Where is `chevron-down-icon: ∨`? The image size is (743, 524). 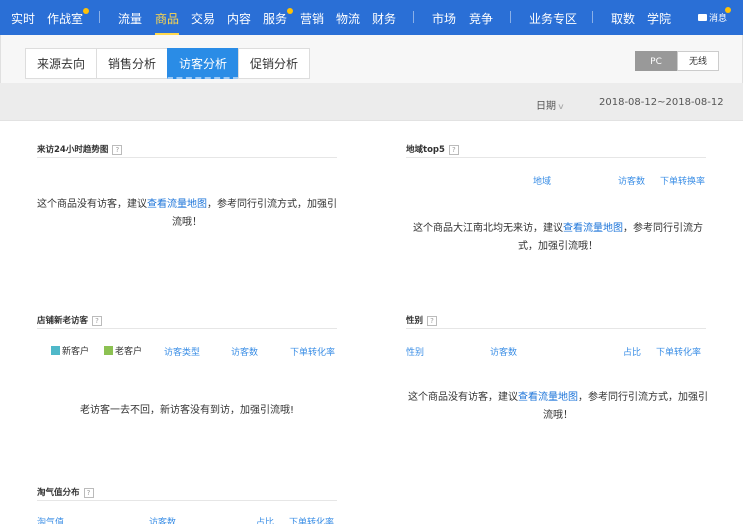 chevron-down-icon: ∨ is located at coordinates (561, 106).